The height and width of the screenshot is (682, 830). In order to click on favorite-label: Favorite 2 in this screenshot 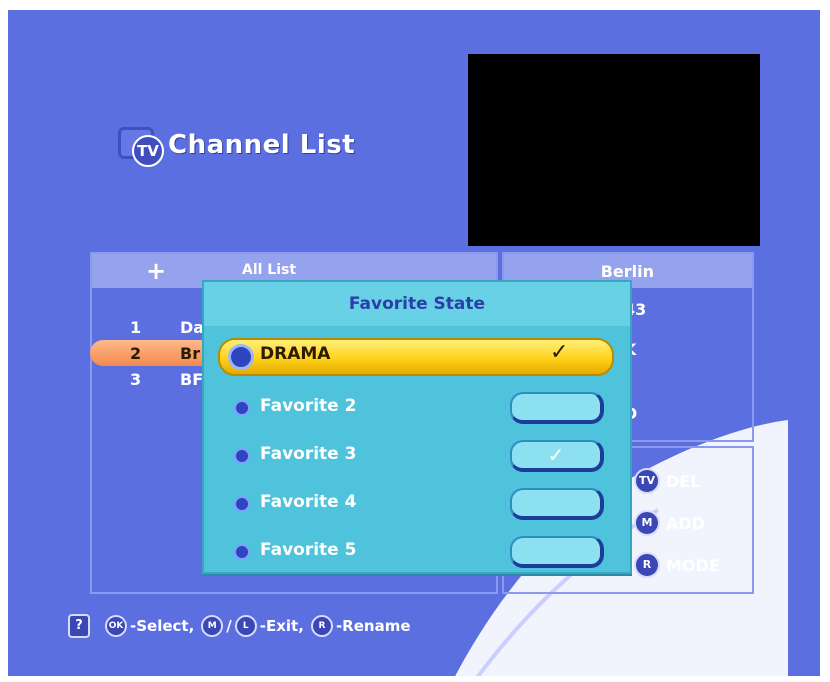, I will do `click(308, 406)`.